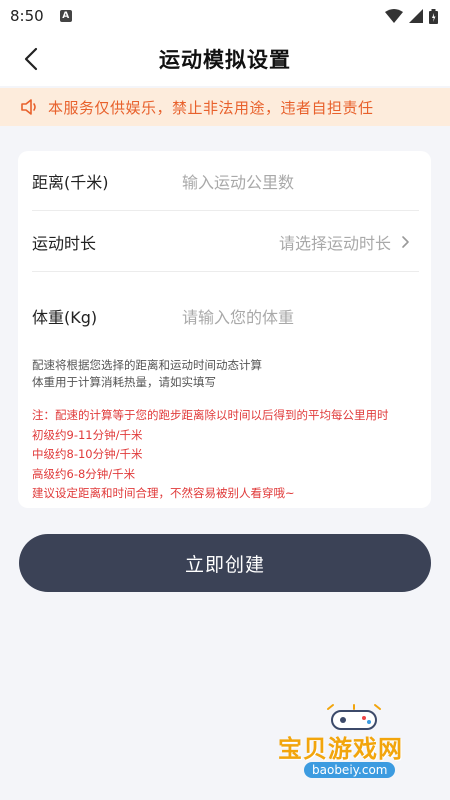 The height and width of the screenshot is (800, 450). I want to click on weight-row: 体重(Kg) 请输入您的体重, so click(225, 316).